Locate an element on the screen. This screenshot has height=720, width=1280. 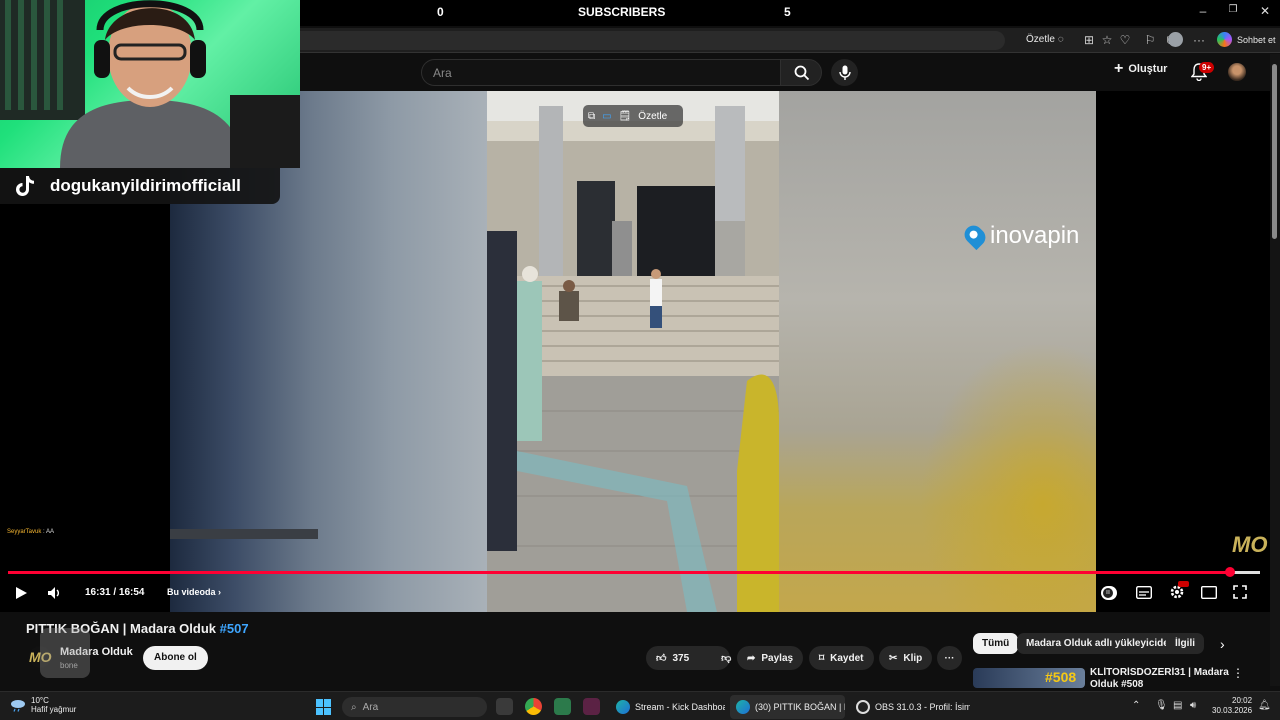
play-icon is located at coordinates (21, 593).